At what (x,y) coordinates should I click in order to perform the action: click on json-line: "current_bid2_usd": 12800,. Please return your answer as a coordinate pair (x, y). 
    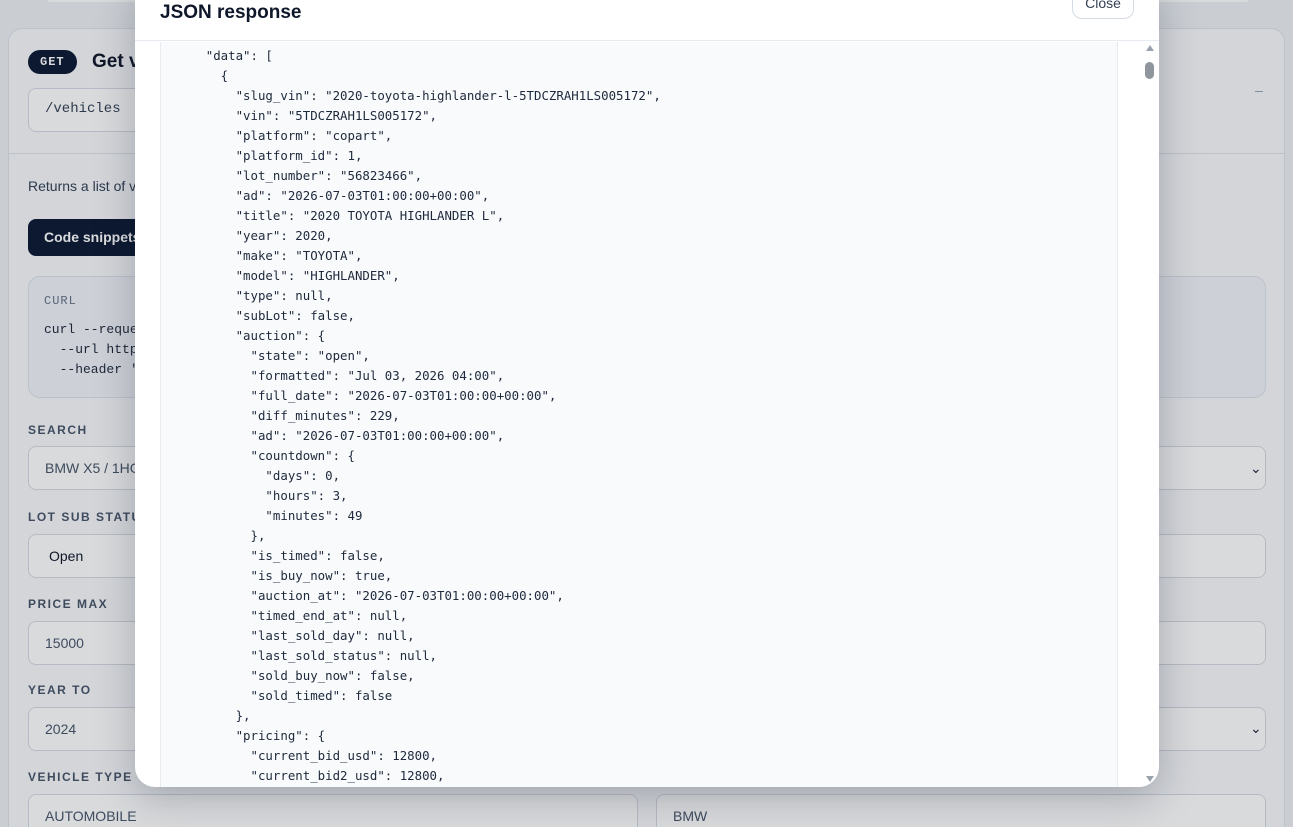
    Looking at the image, I should click on (303, 775).